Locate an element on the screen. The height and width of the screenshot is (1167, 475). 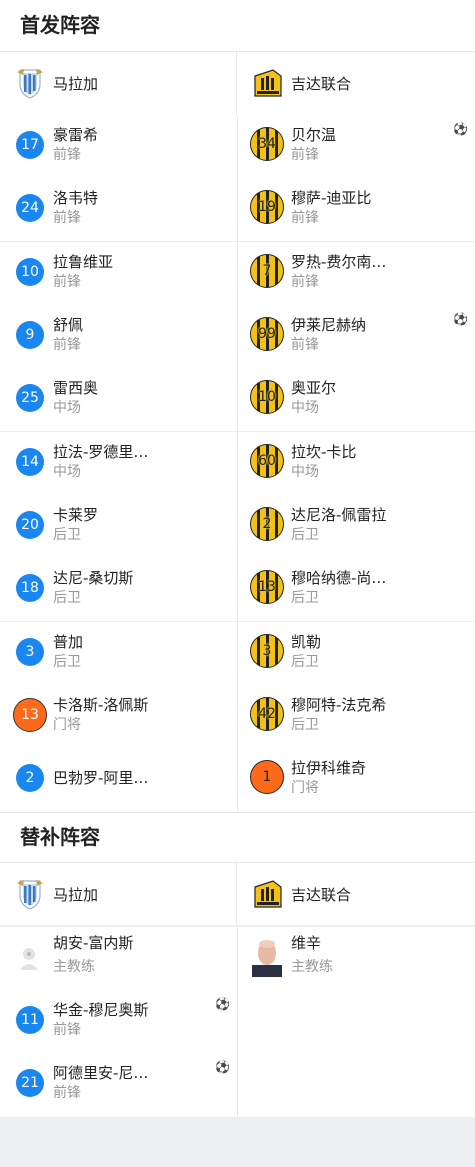
away-player-row: 13 穆哈纳德-尚… 后卫 is located at coordinates (356, 589).